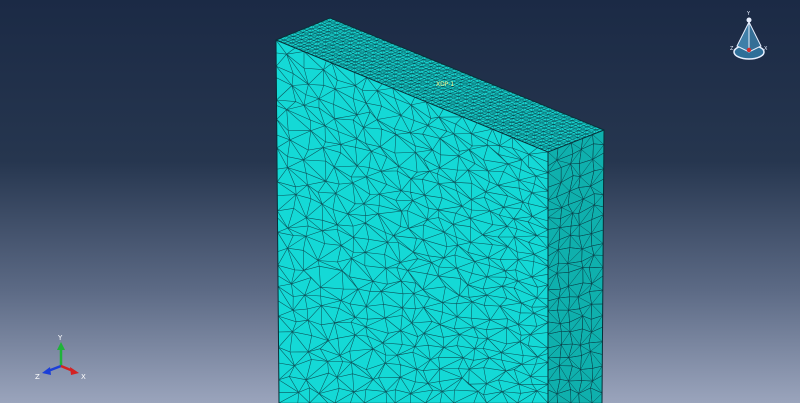  What do you see at coordinates (83, 377) in the screenshot?
I see `triad-x-label: X` at bounding box center [83, 377].